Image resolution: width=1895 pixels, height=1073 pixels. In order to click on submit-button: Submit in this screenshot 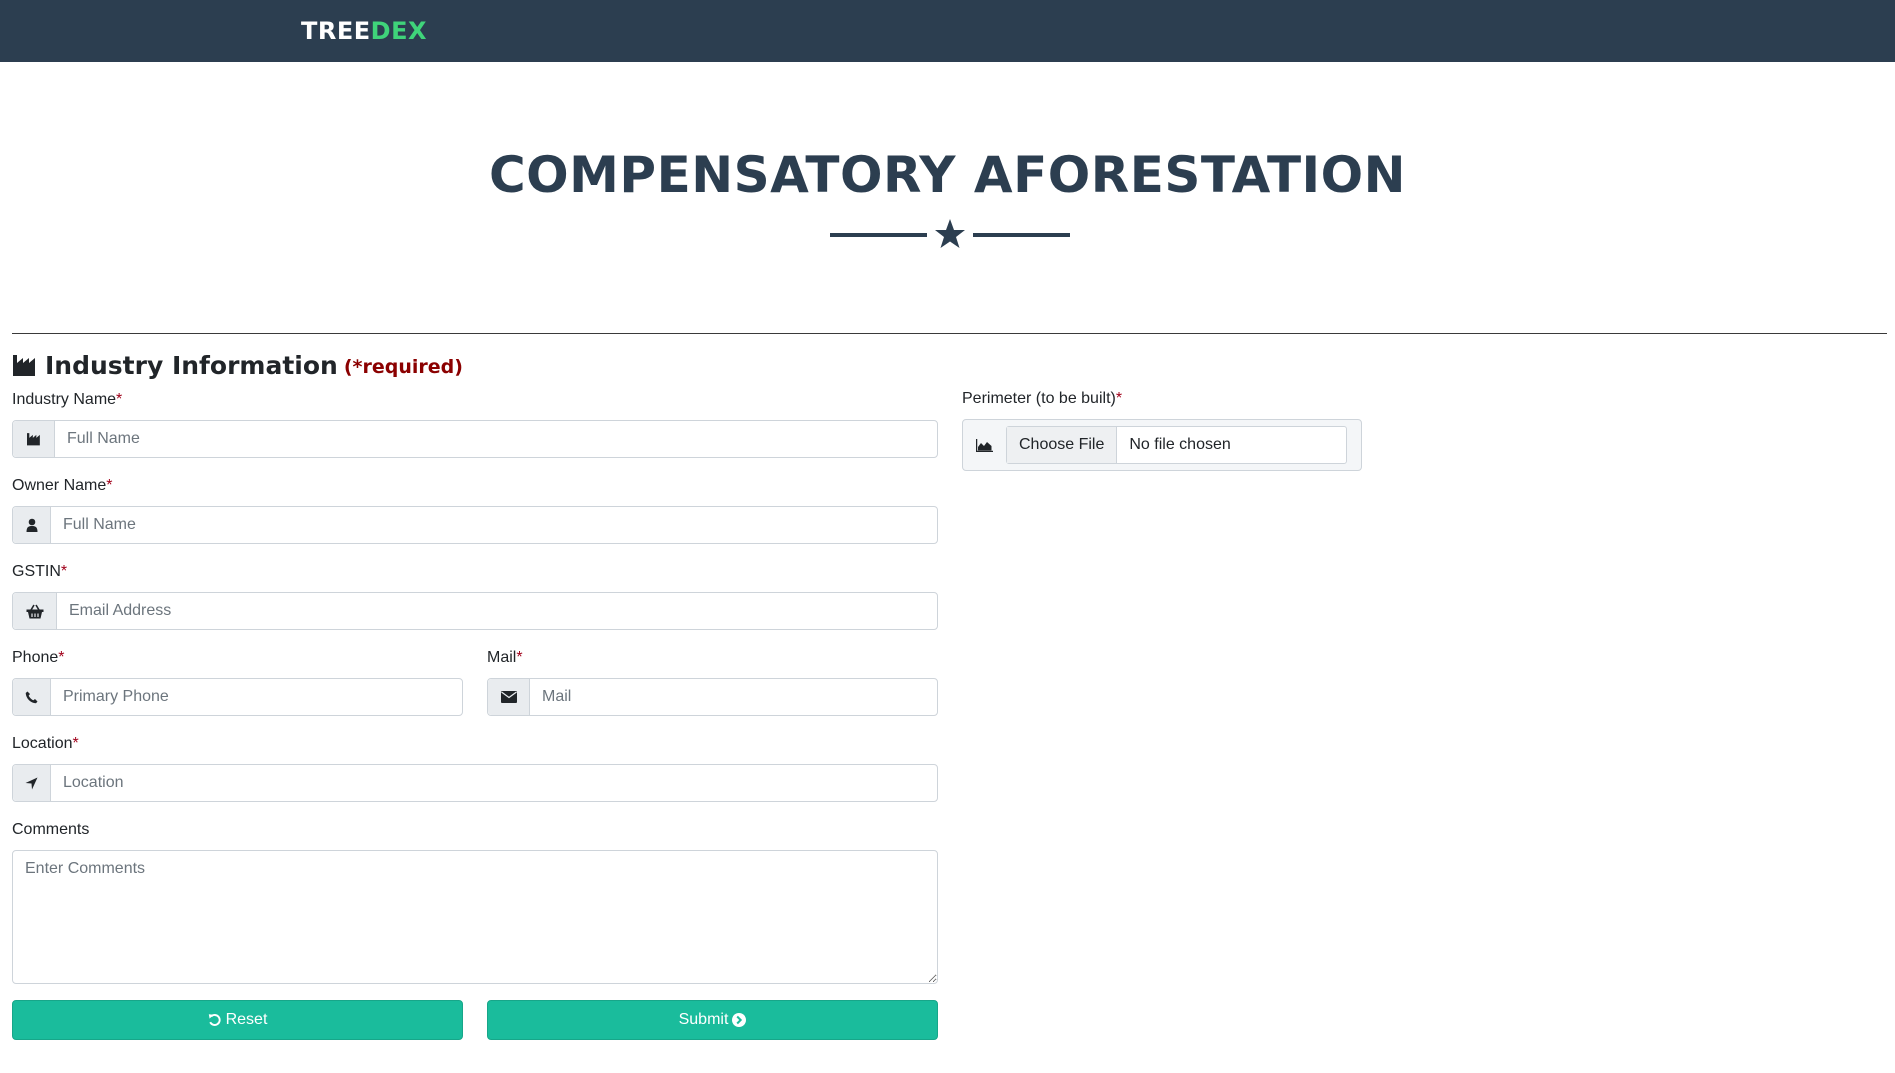, I will do `click(712, 1020)`.